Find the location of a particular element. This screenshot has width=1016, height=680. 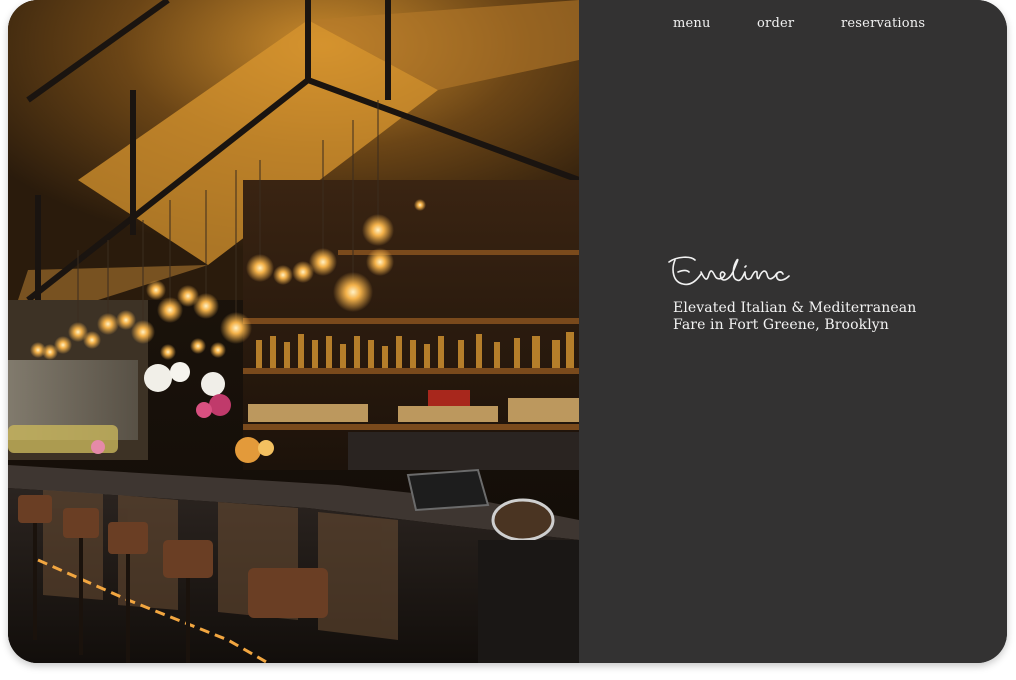

evelina-script-logo is located at coordinates (729, 271).